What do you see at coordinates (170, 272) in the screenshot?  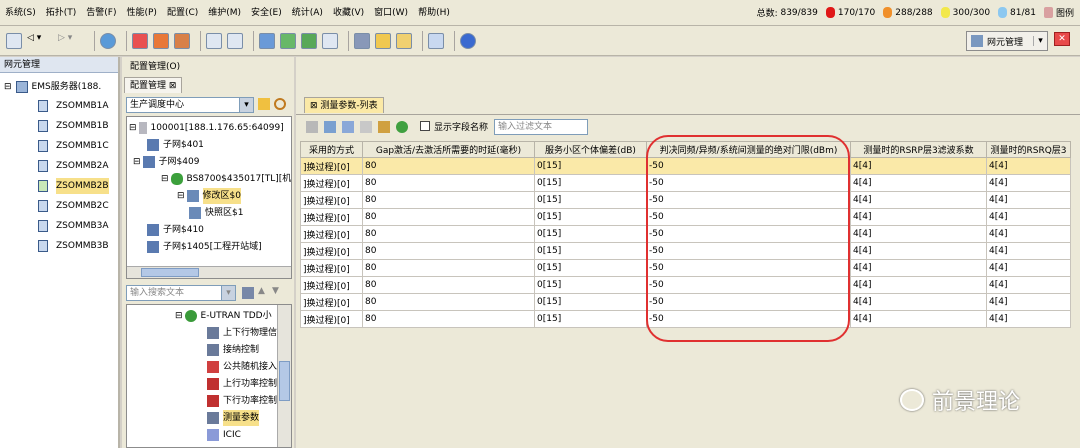 I see `scroll-thumb` at bounding box center [170, 272].